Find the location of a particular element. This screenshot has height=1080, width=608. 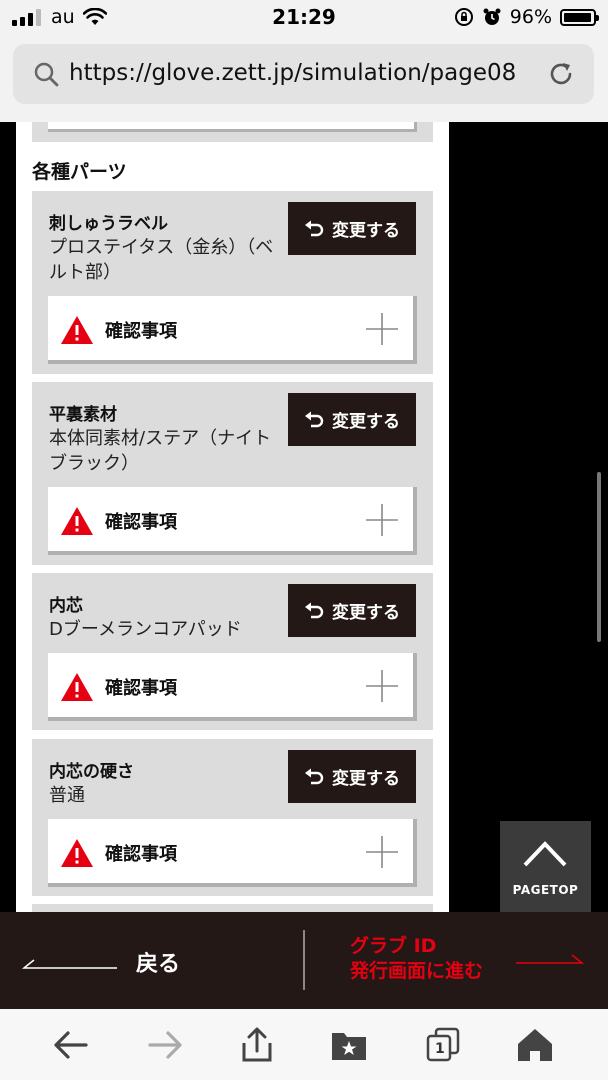

status-bar: au 21:29 96% is located at coordinates (304, 18).